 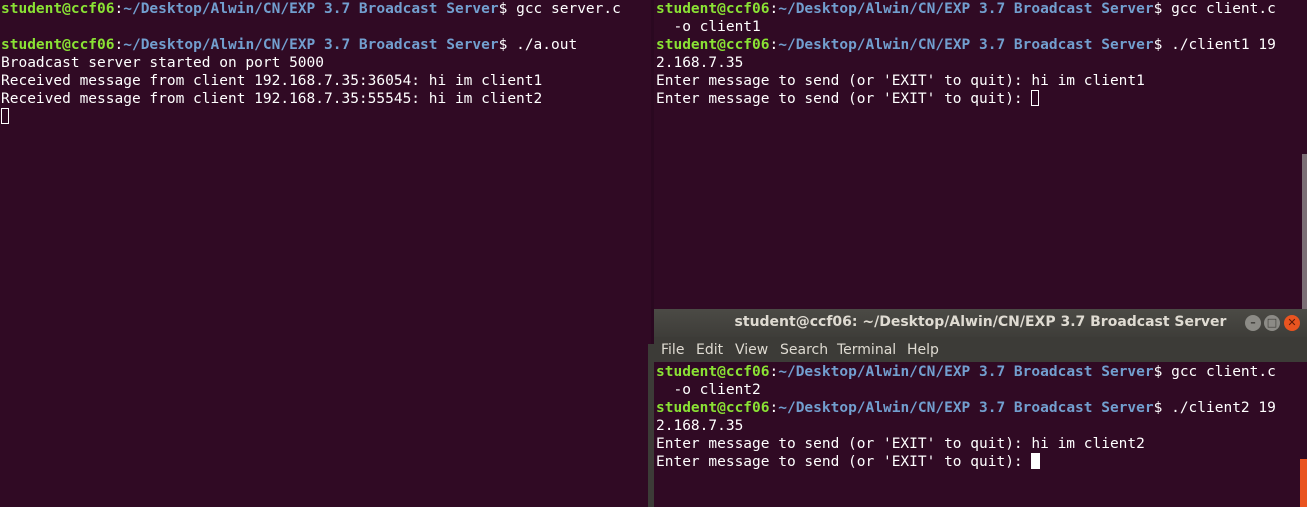 I want to click on command-text: $ ./client1 19, so click(x=1214, y=45).